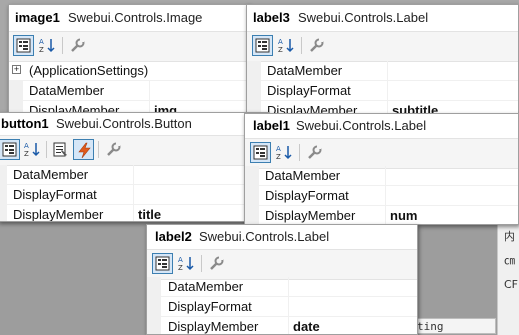 The image size is (519, 335). I want to click on control-type: Swebui.Controls.Button, so click(124, 123).